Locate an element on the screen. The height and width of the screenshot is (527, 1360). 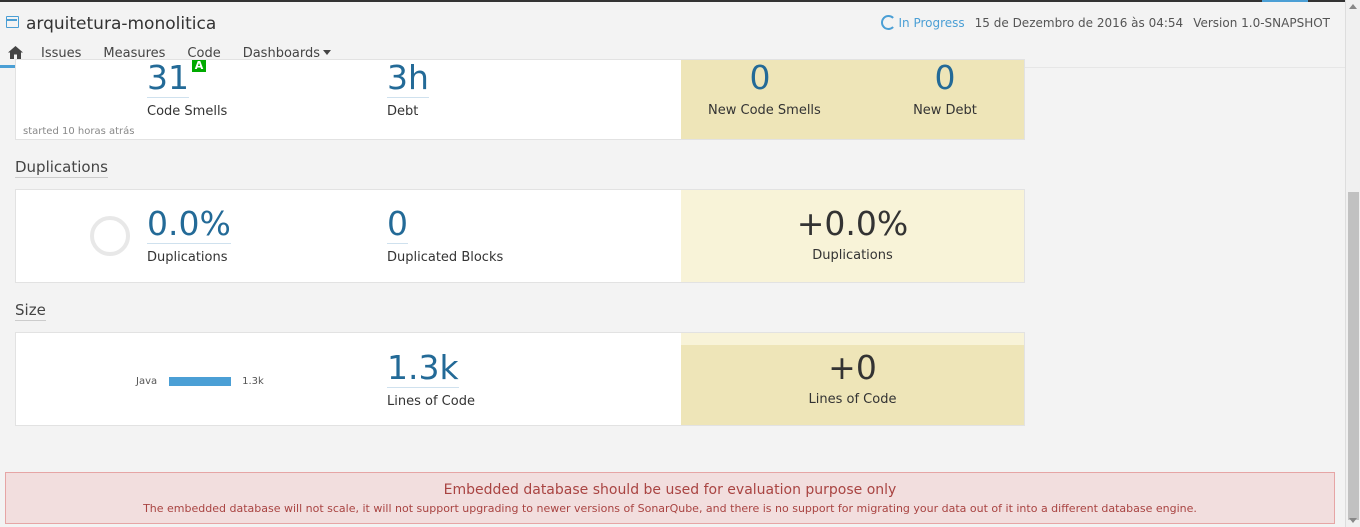
debt-measure: 3h Debt is located at coordinates (408, 89).